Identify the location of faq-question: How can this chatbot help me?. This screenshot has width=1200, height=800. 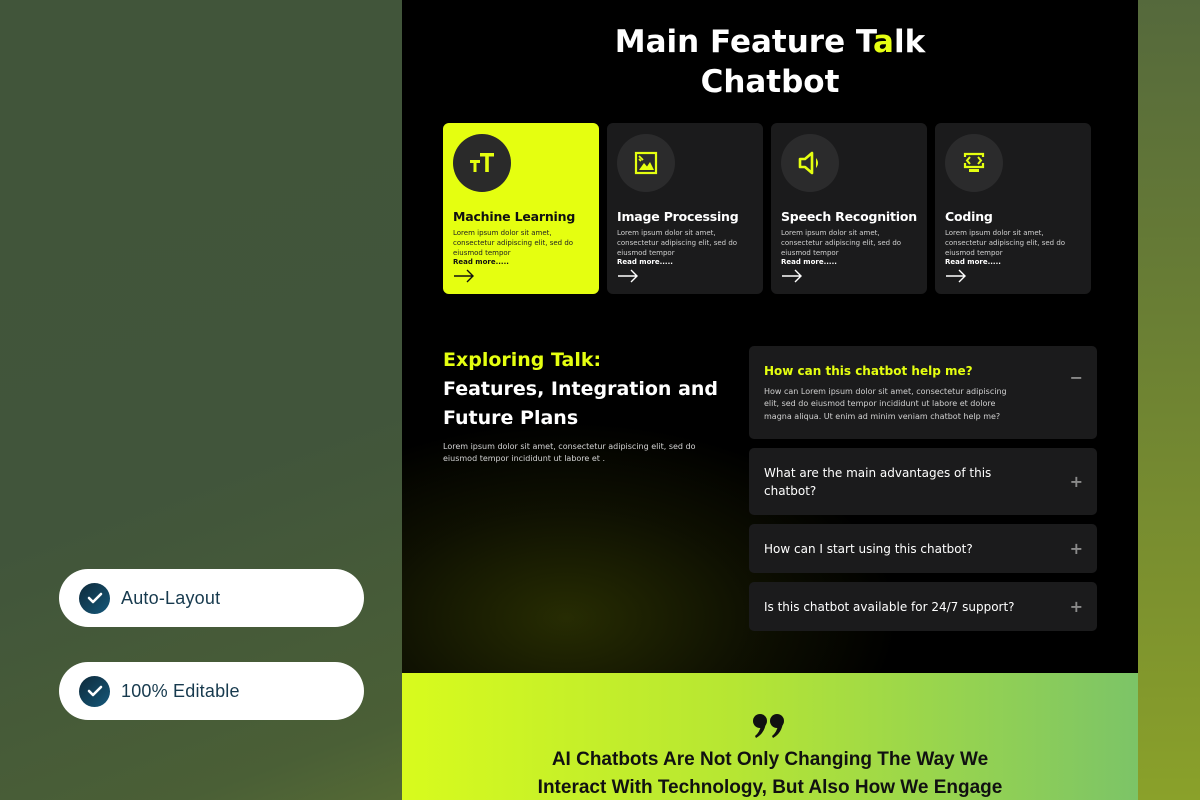
(910, 371).